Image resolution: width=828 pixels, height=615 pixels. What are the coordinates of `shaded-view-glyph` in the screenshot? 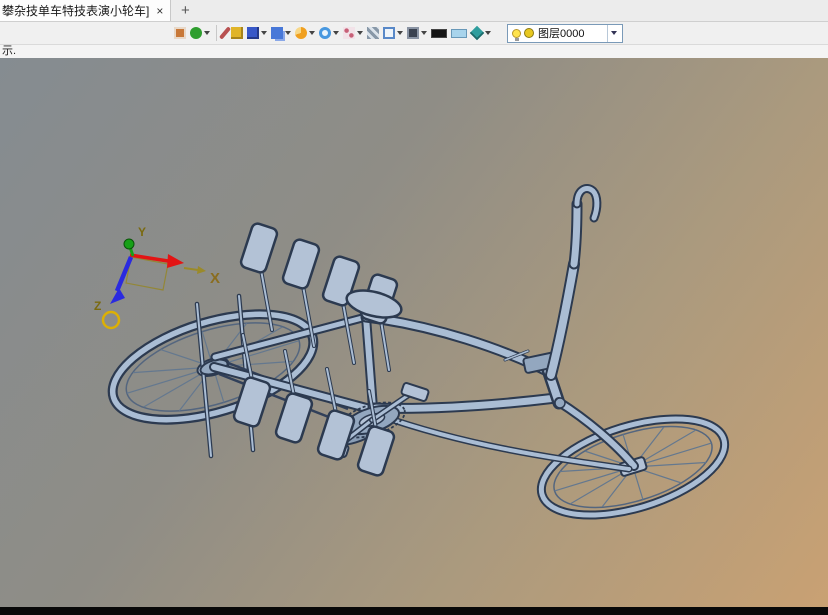 It's located at (477, 33).